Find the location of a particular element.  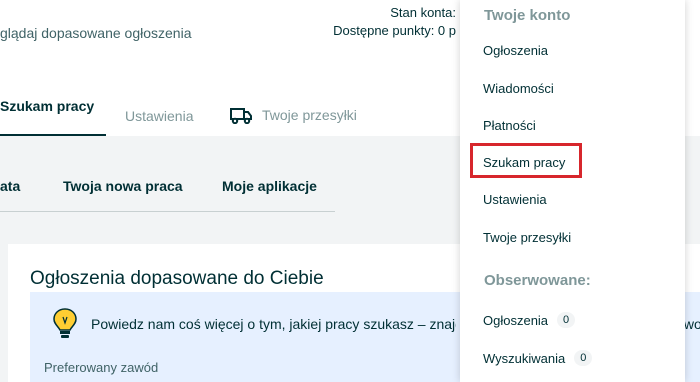

highlight-box is located at coordinates (526, 160).